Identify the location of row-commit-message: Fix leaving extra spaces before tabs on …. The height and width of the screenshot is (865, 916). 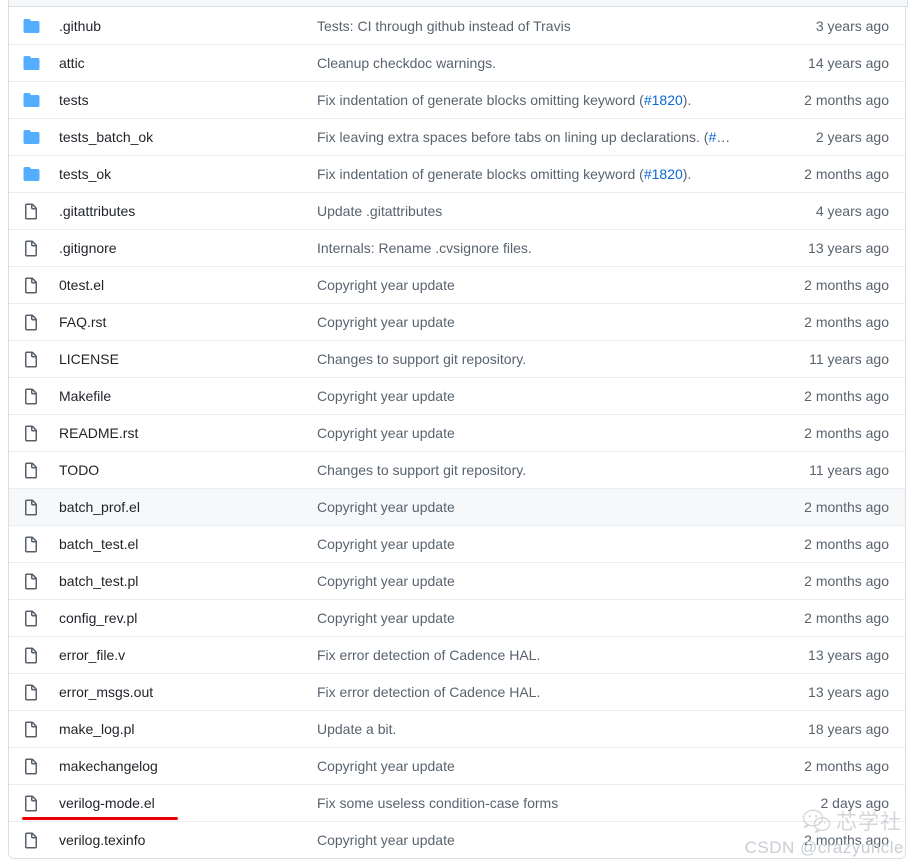
(533, 137).